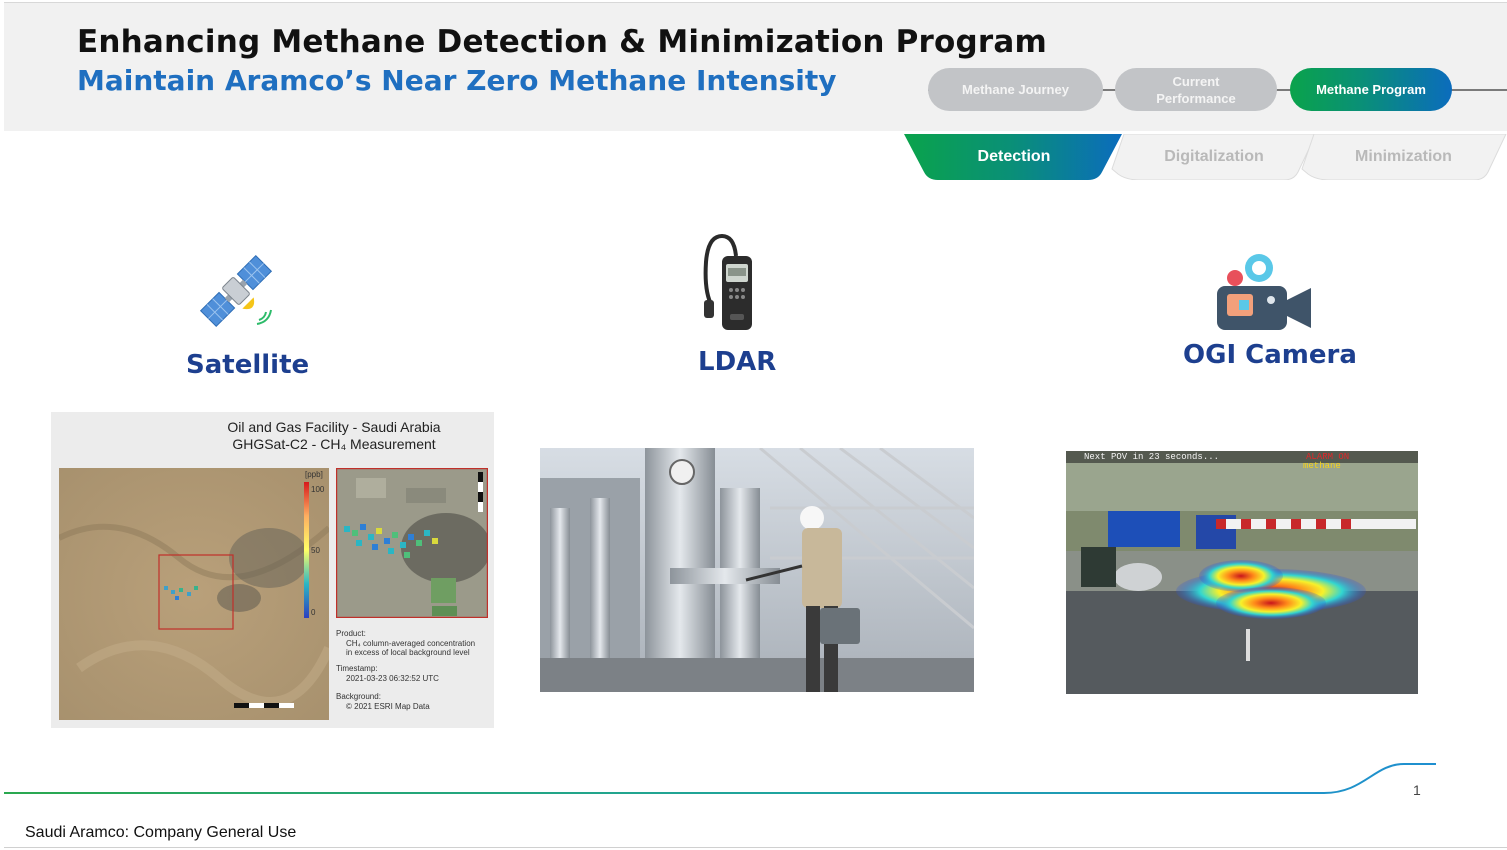 The height and width of the screenshot is (850, 1507). I want to click on tab-digitalization: Digitalization, so click(1214, 157).